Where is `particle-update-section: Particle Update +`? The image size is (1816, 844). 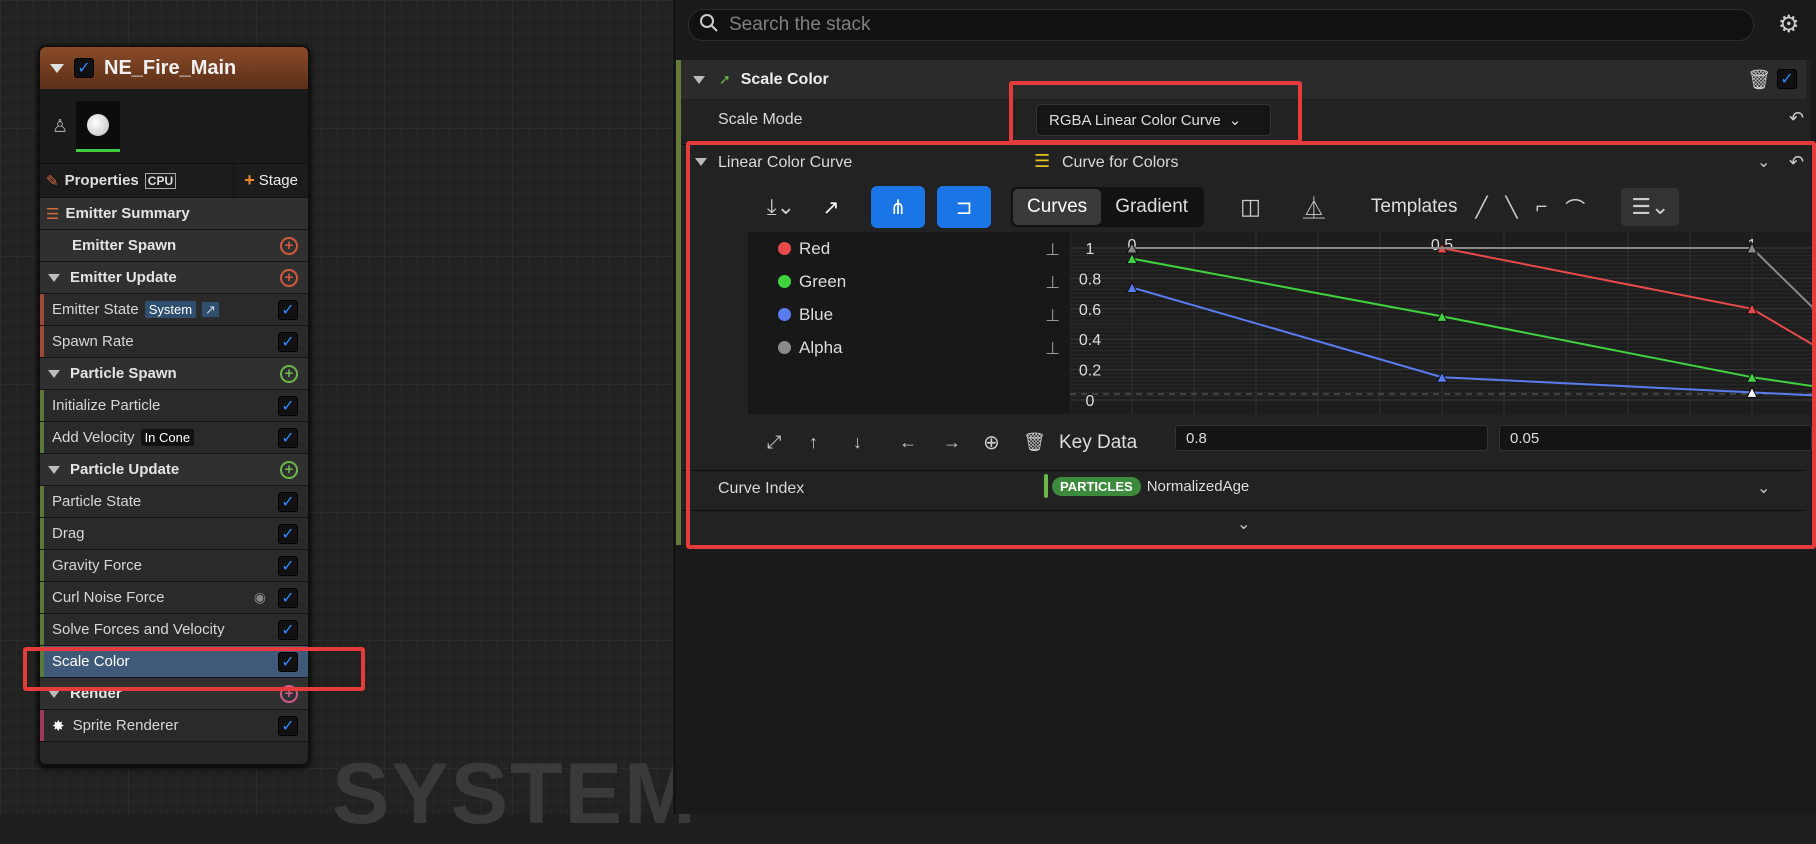
particle-update-section: Particle Update + is located at coordinates (174, 470).